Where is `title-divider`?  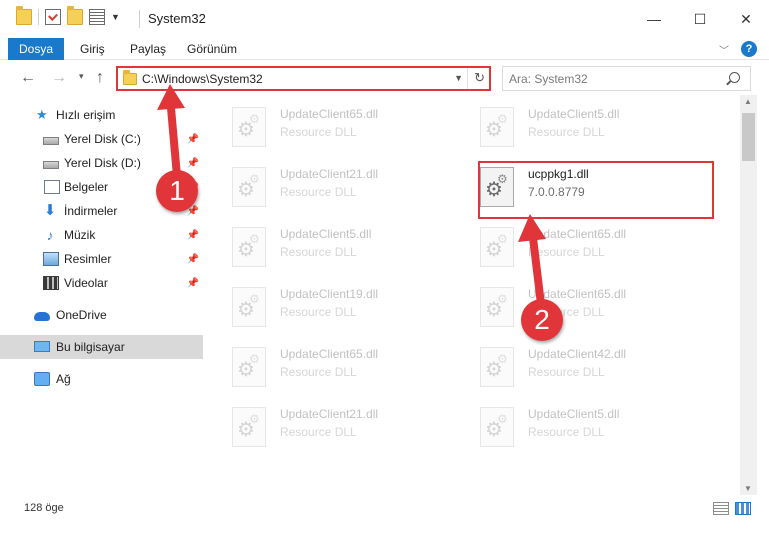
title-divider is located at coordinates (139, 19).